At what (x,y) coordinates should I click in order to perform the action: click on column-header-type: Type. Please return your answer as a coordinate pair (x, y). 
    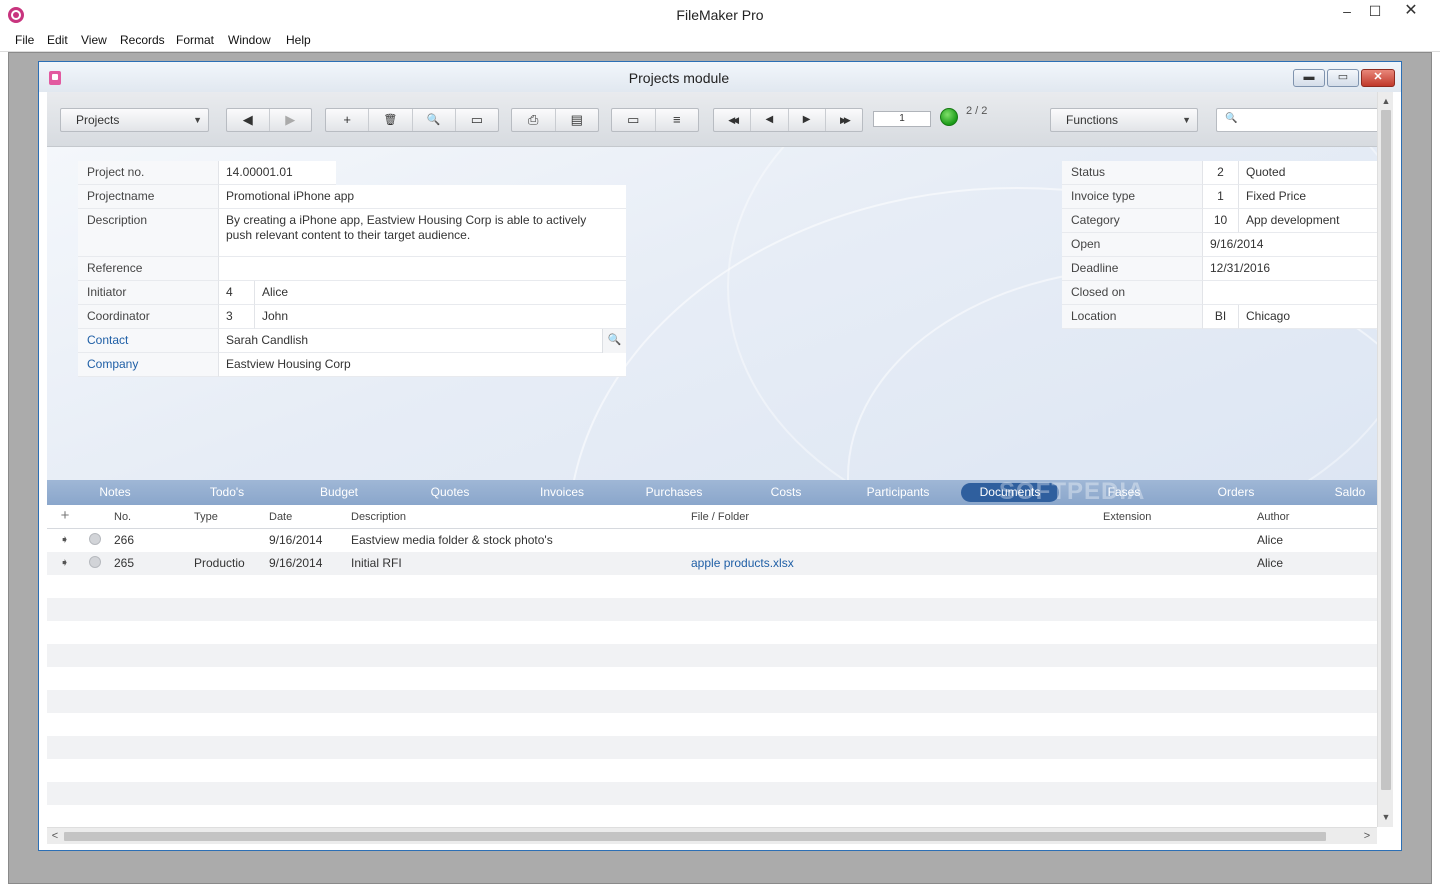
    Looking at the image, I should click on (206, 517).